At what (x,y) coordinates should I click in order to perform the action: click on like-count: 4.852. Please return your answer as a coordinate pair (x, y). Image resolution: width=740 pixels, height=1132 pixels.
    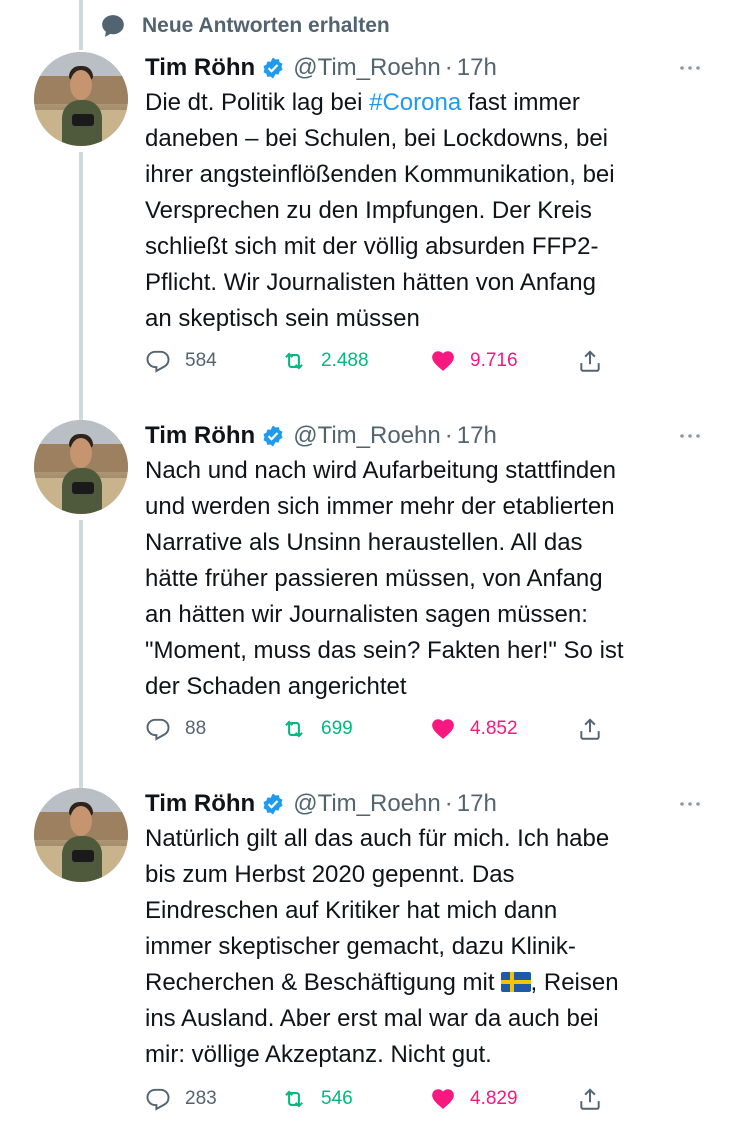
    Looking at the image, I should click on (494, 728).